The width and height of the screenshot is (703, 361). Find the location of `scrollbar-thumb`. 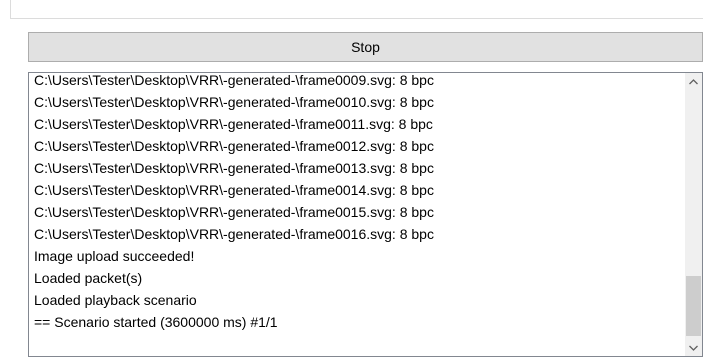

scrollbar-thumb is located at coordinates (693, 306).